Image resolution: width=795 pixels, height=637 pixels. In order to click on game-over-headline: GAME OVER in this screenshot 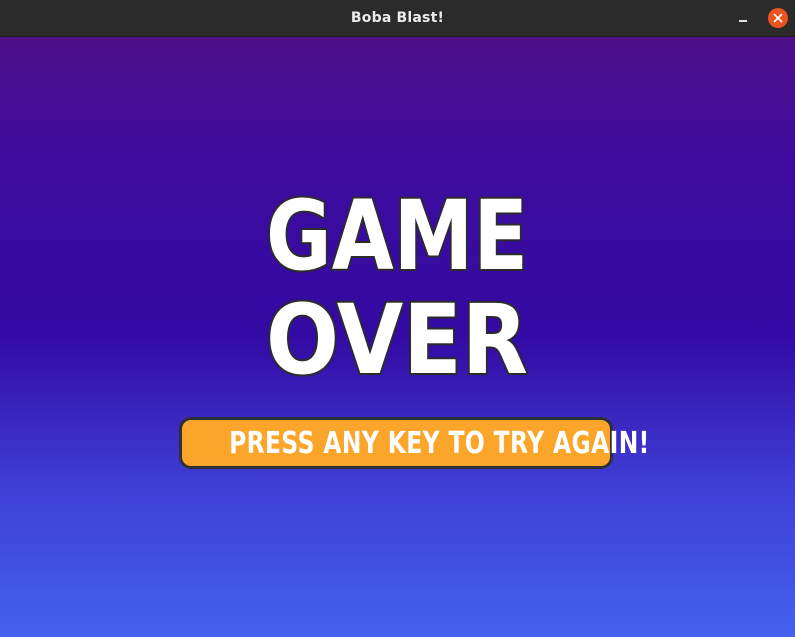, I will do `click(397, 280)`.